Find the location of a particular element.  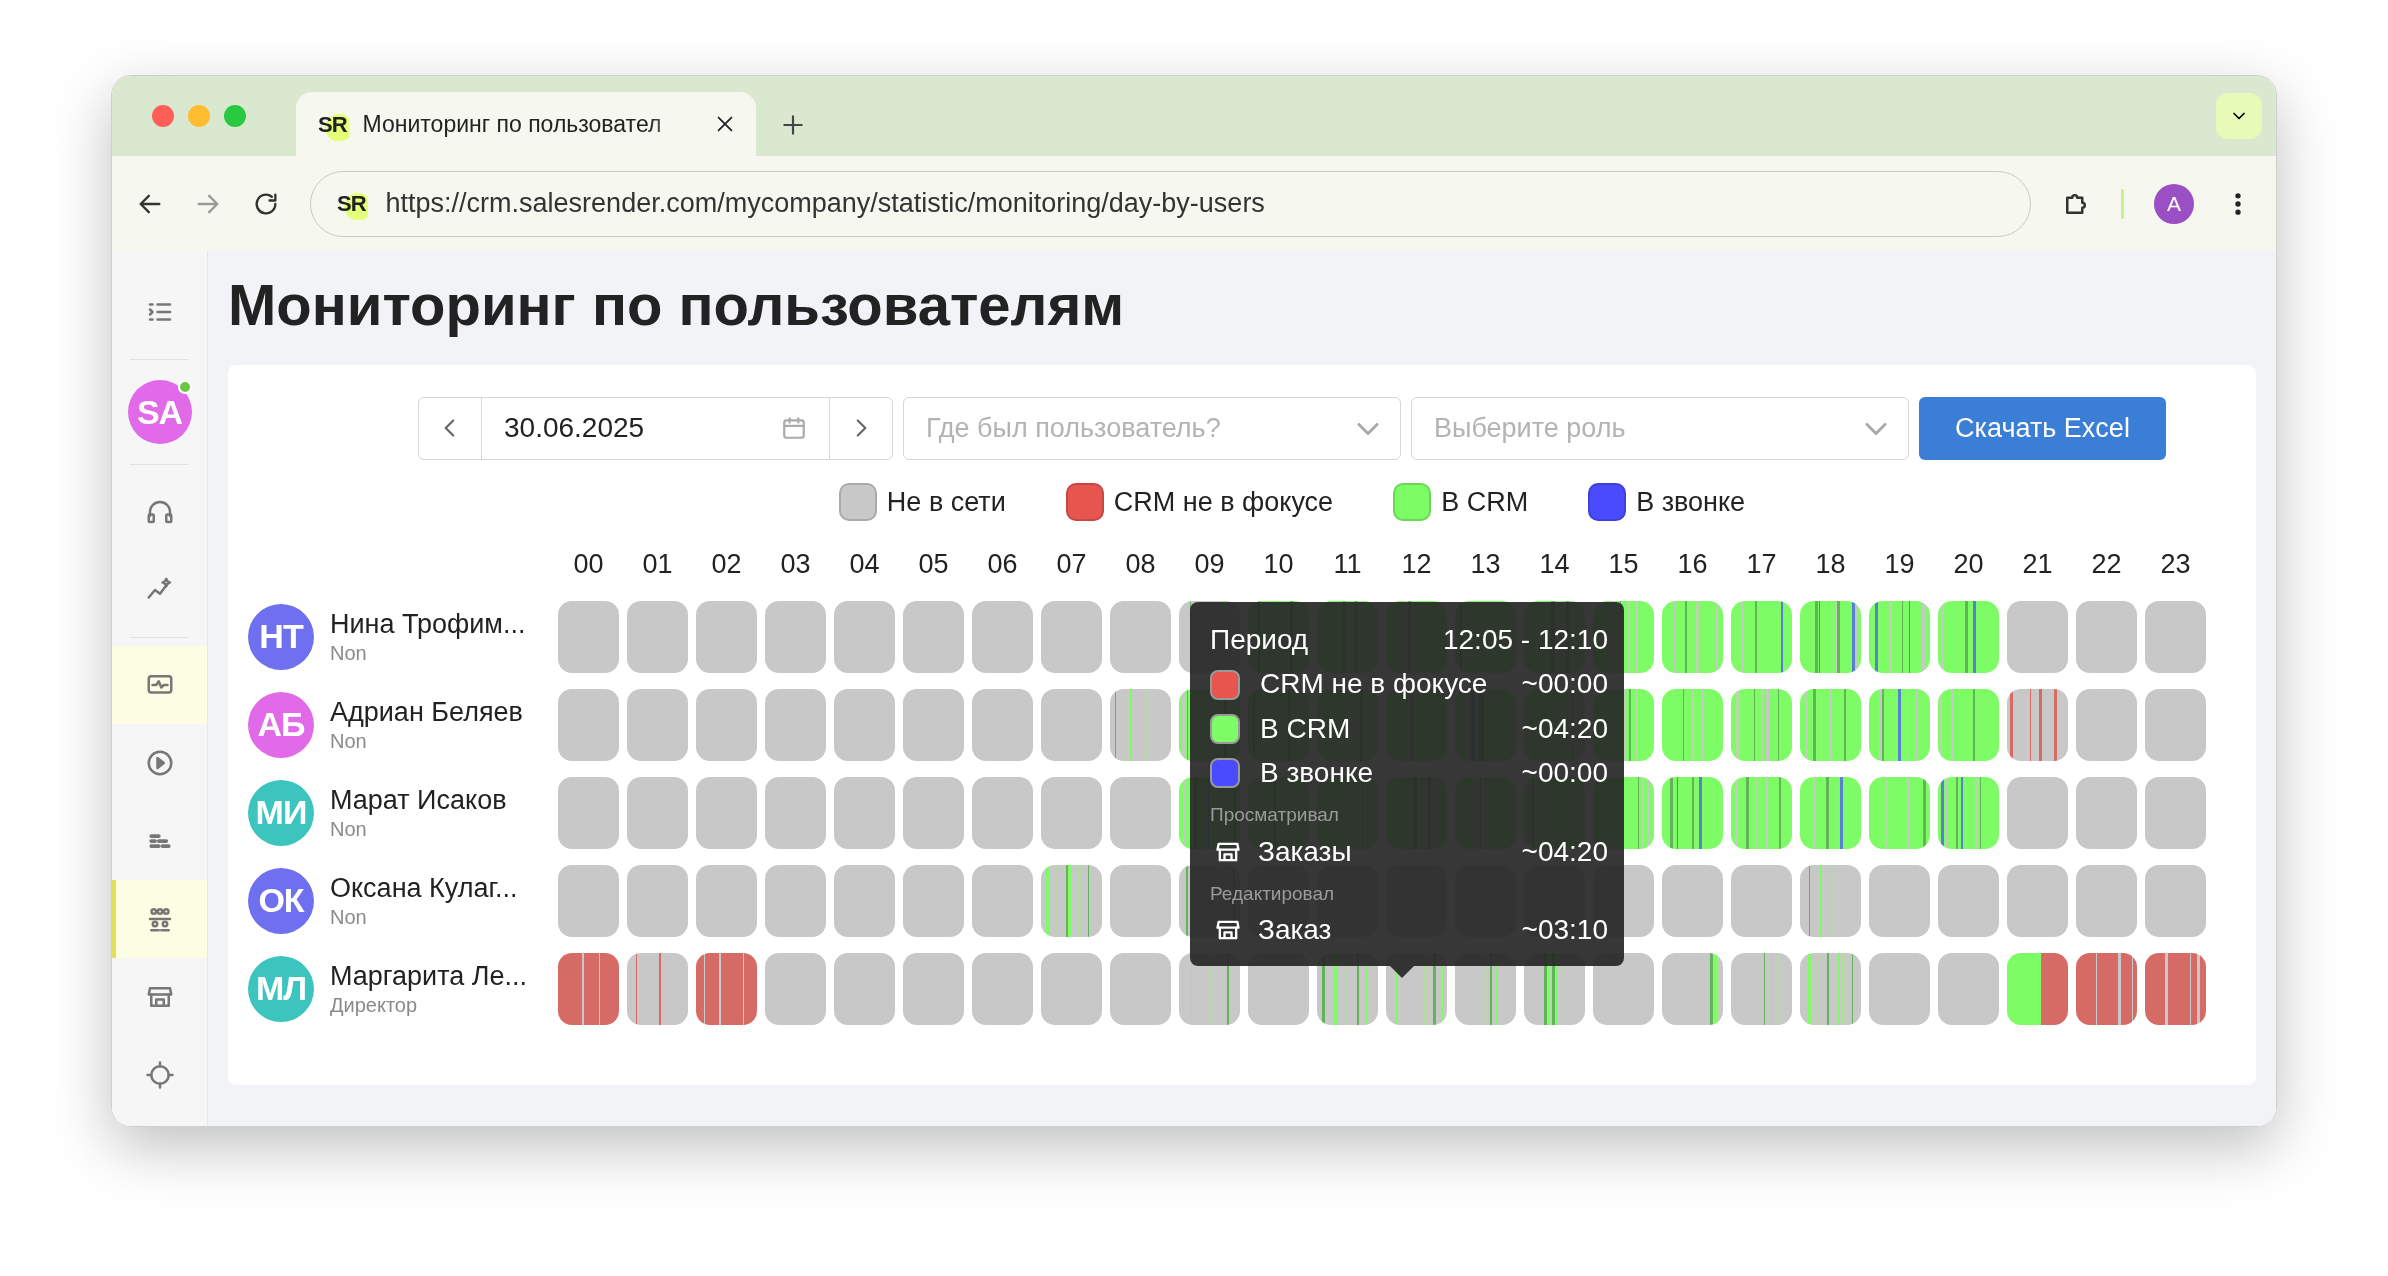

browser-tab: SR Мониторинг по пользовател is located at coordinates (526, 124).